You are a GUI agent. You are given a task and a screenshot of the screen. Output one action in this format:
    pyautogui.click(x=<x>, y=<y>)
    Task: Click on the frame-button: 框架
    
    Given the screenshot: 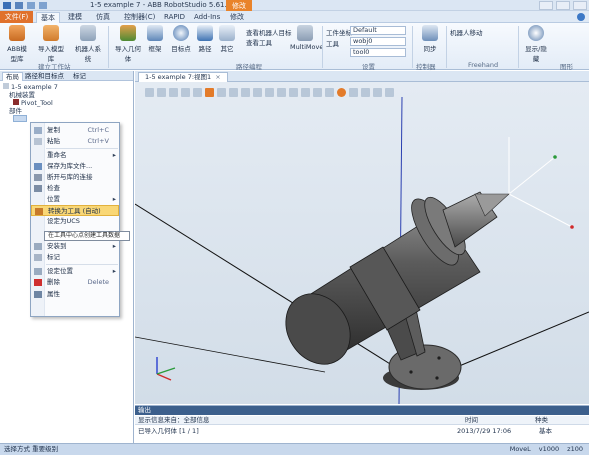 What is the action you would take?
    pyautogui.click(x=155, y=39)
    